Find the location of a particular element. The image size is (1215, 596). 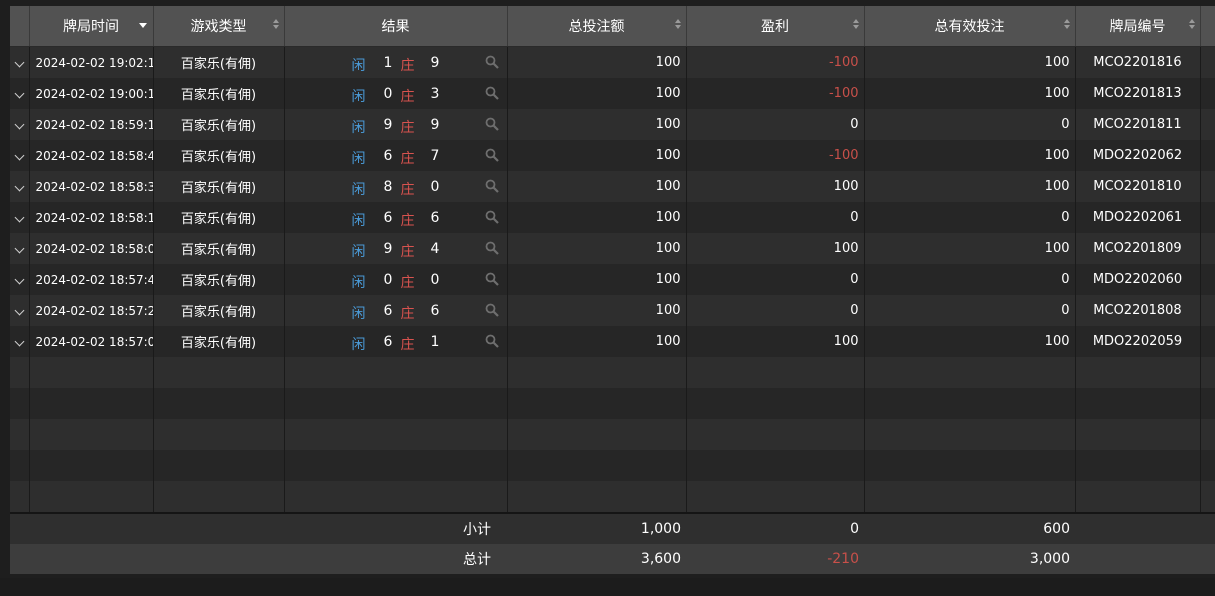

valid-bet-cell: 100 is located at coordinates (970, 155).